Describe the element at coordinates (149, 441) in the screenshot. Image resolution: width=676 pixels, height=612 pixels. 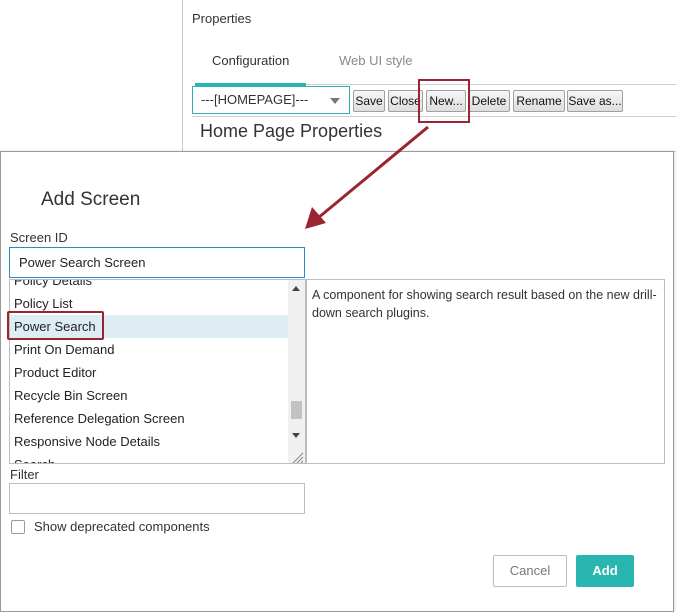
I see `list-item: Responsive Node Details` at that location.